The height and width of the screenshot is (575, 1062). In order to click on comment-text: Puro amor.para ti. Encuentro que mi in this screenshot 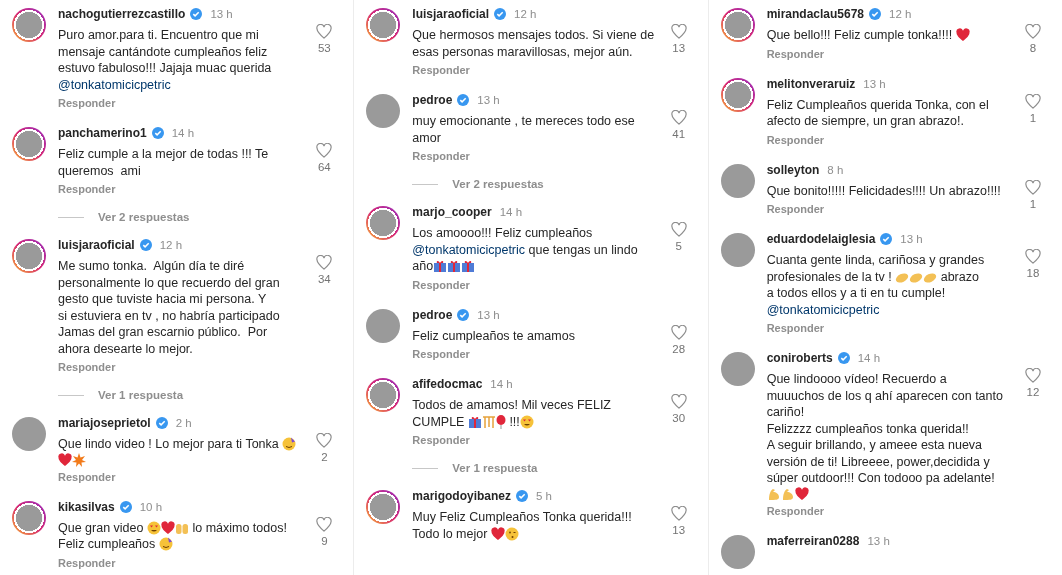, I will do `click(158, 35)`.